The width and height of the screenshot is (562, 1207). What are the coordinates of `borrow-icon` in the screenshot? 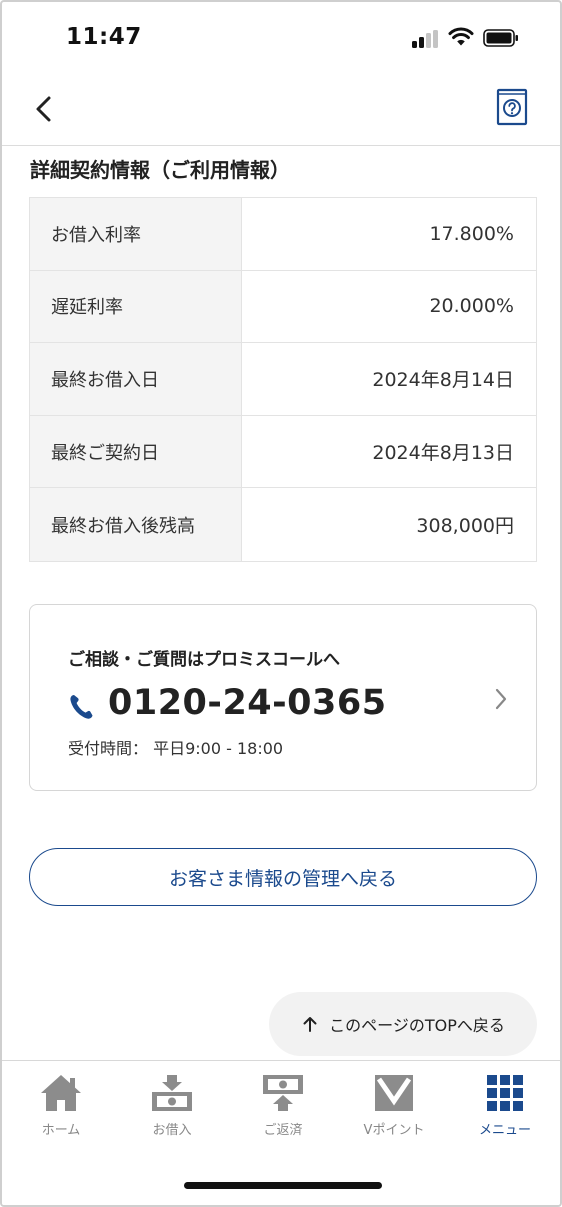 It's located at (172, 1093).